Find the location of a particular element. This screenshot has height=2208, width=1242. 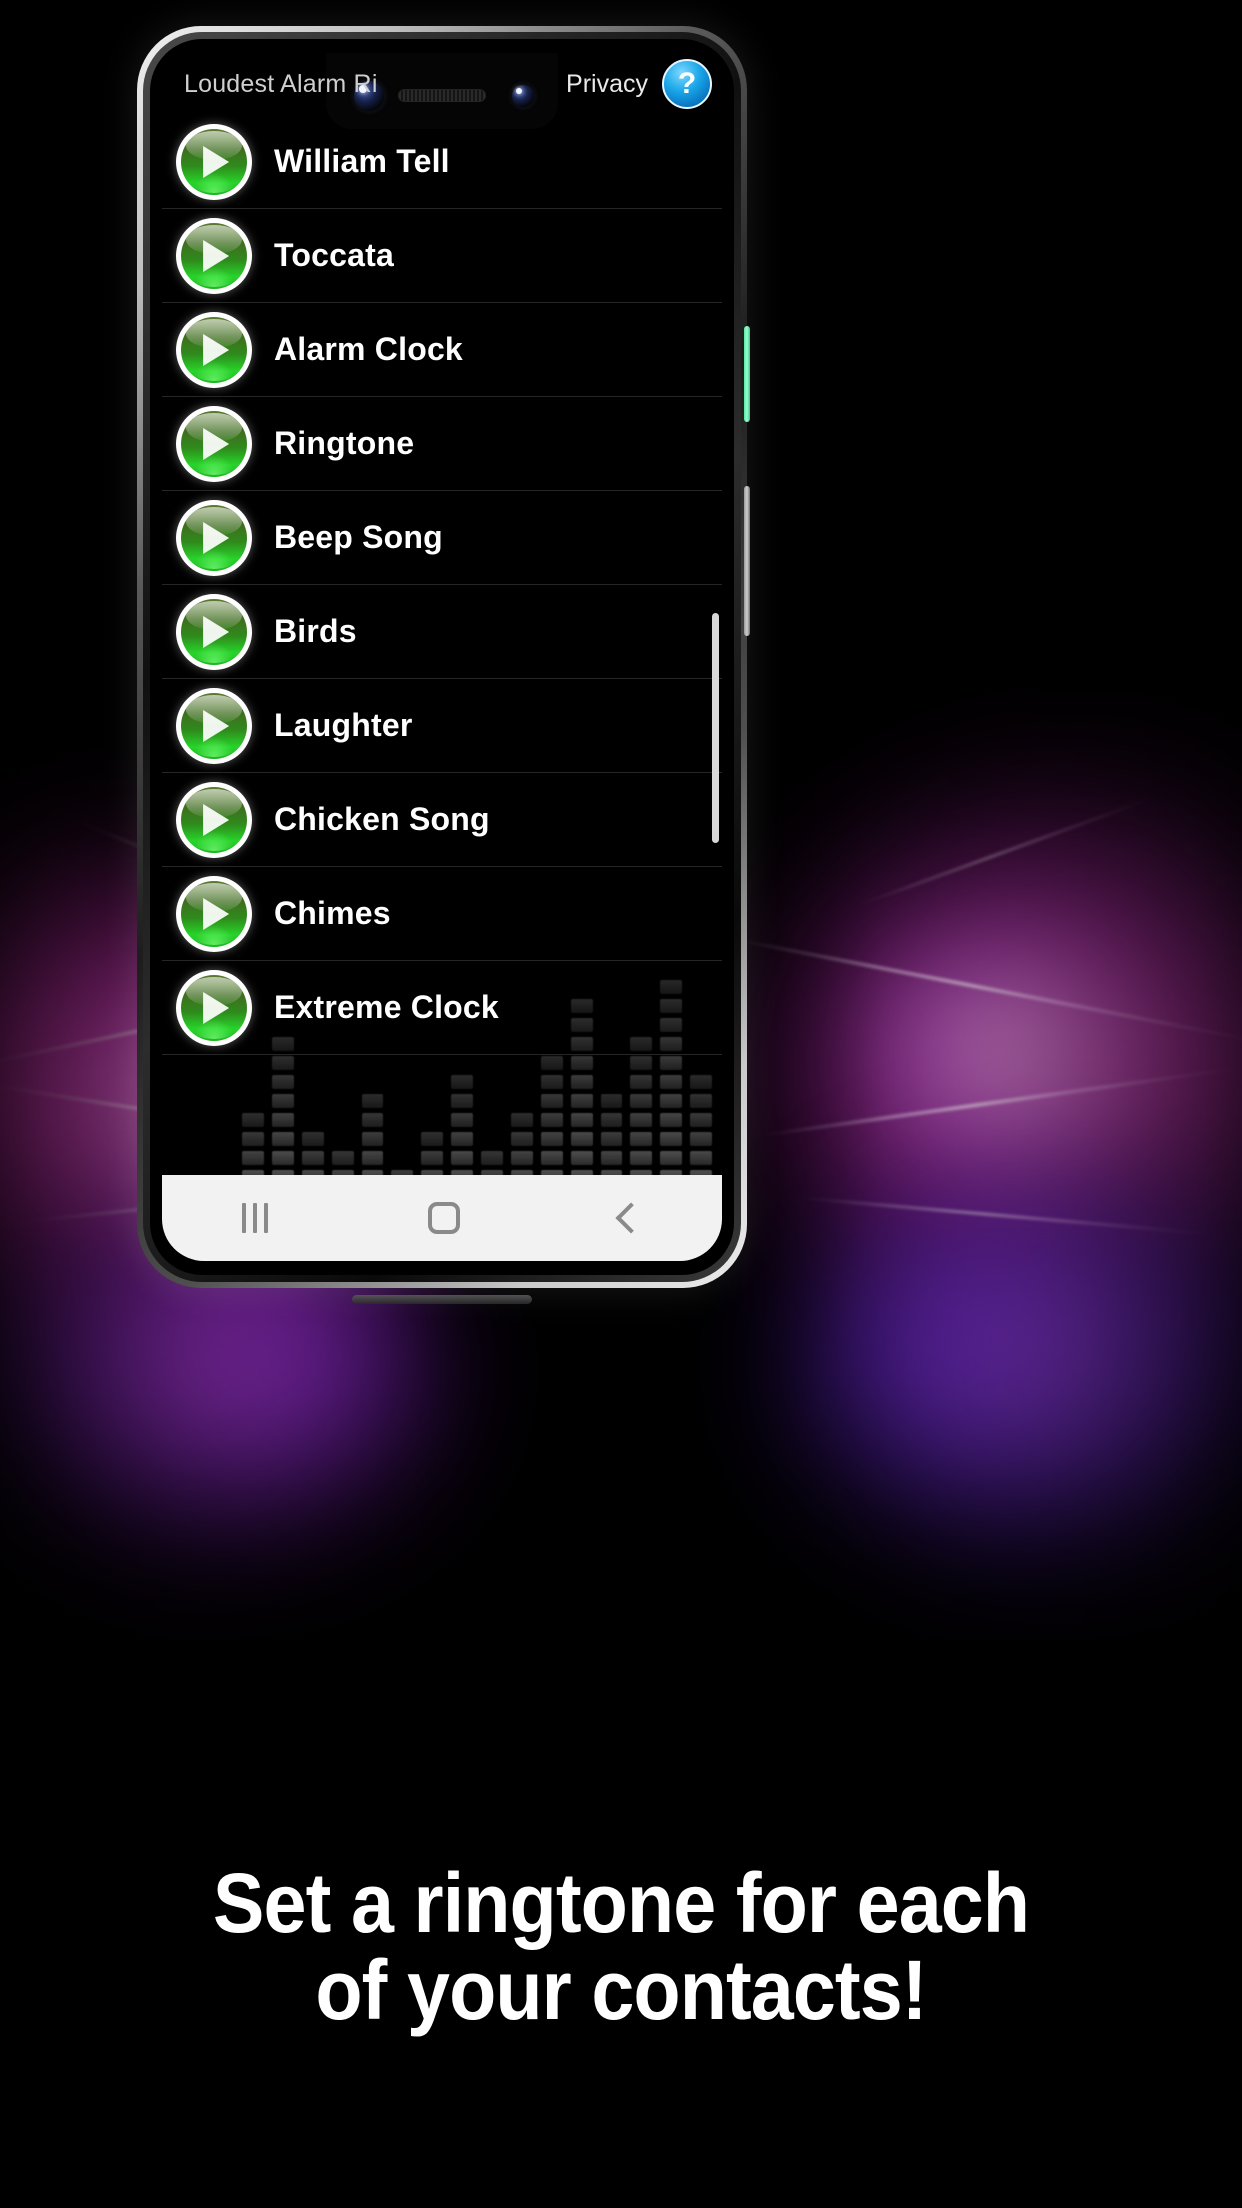

android-nav-bar is located at coordinates (442, 1218).